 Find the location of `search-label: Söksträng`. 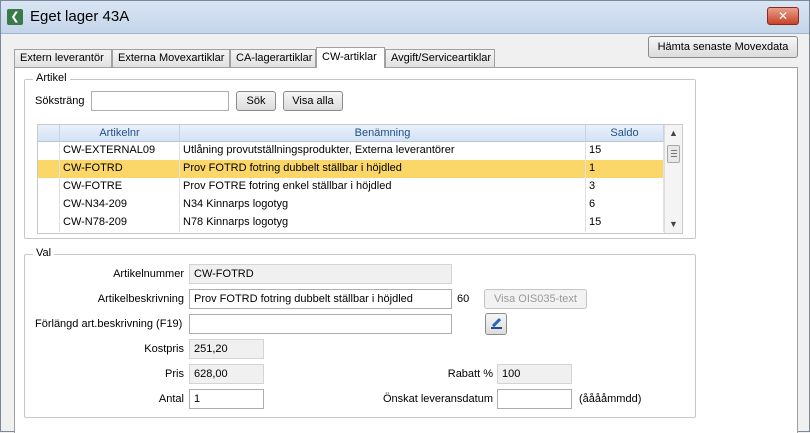

search-label: Söksträng is located at coordinates (60, 101).